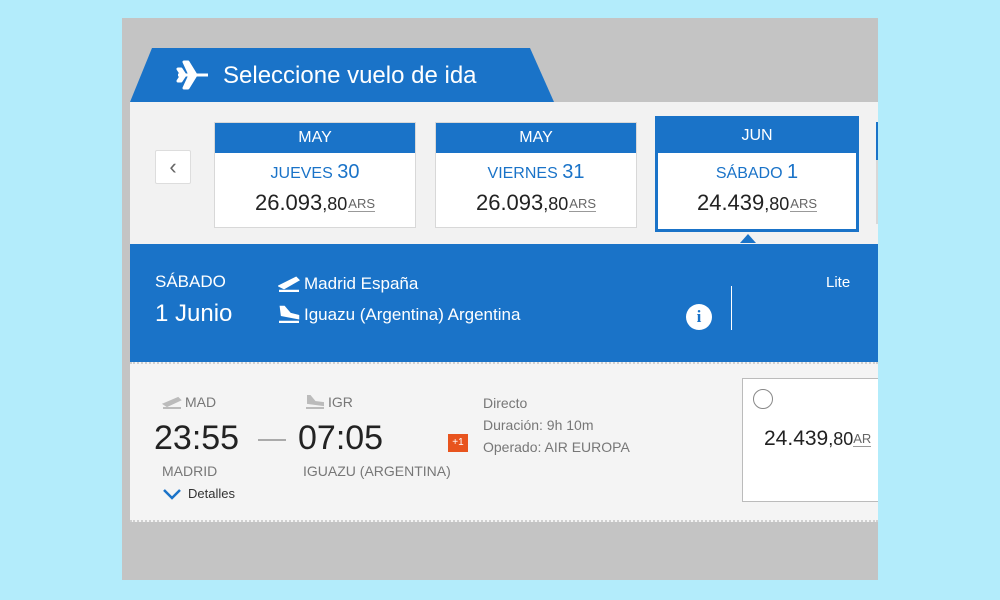 Image resolution: width=1000 pixels, height=600 pixels. Describe the element at coordinates (538, 425) in the screenshot. I see `flight-duration: Duración: 9h 10m` at that location.